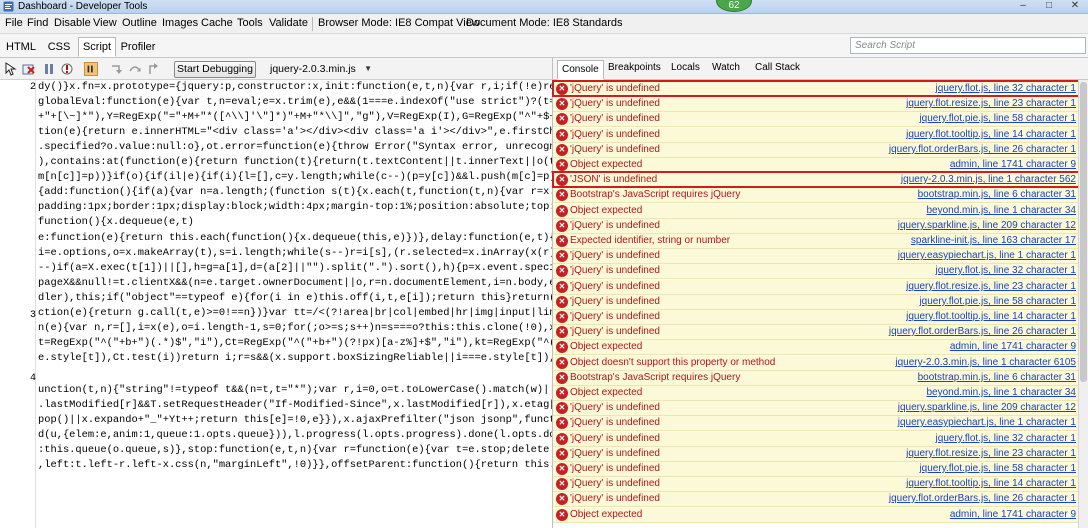 The height and width of the screenshot is (528, 1088). I want to click on console-message: 'JSON' is undefined, so click(614, 179).